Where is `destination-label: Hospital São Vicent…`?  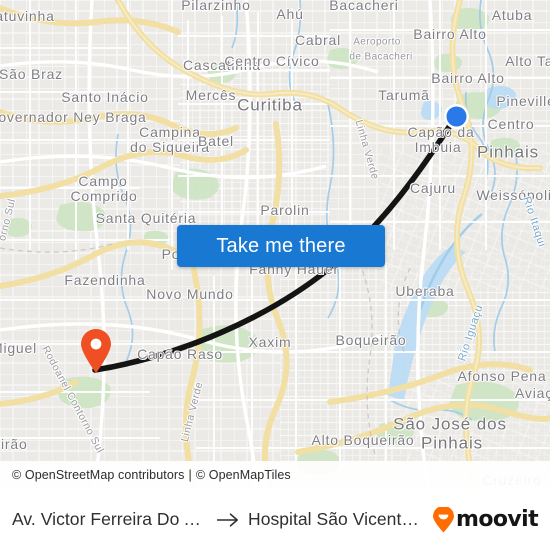
destination-label: Hospital São Vicent… is located at coordinates (333, 519).